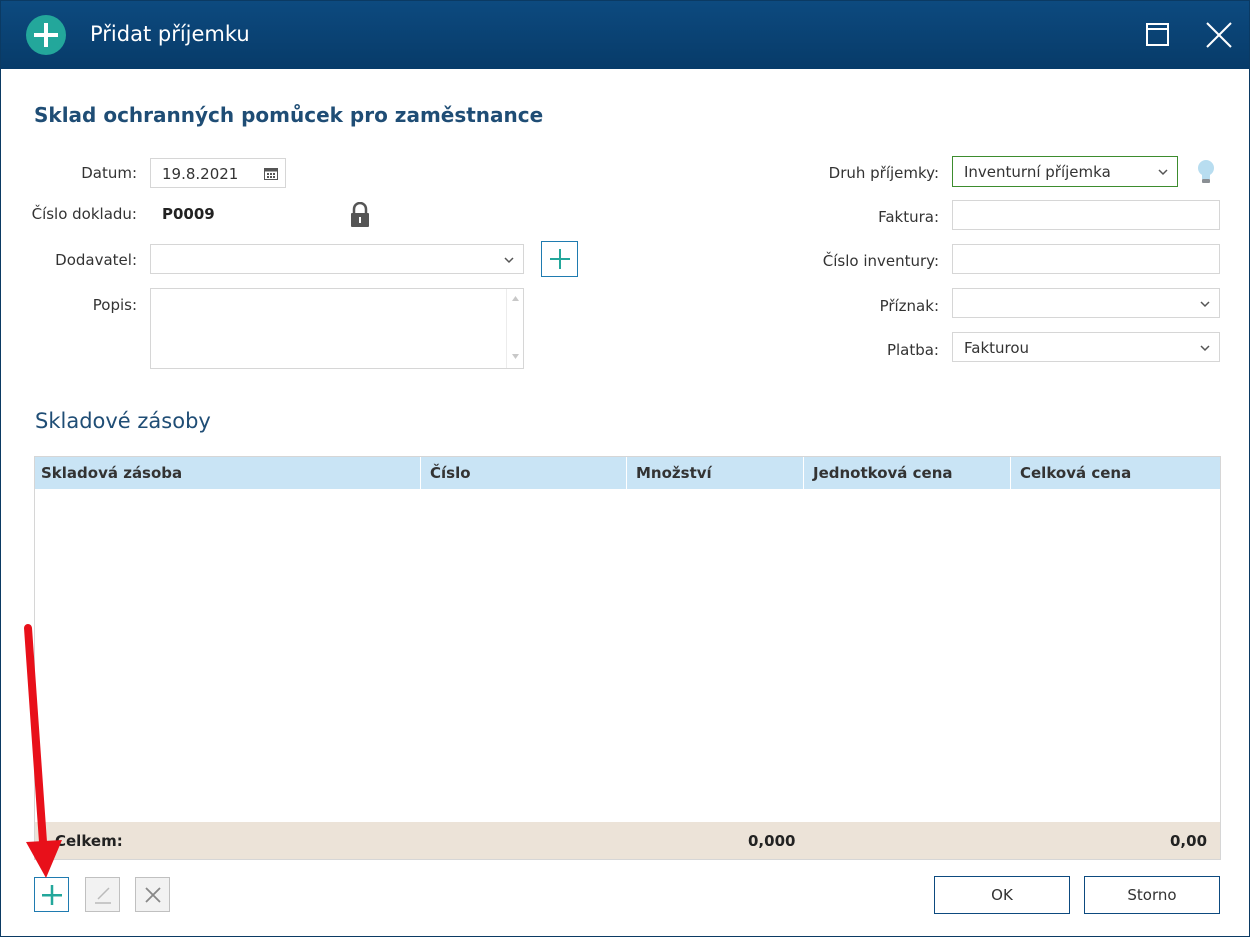 The height and width of the screenshot is (937, 1250). What do you see at coordinates (883, 173) in the screenshot?
I see `receipt-type-label: Druh příjemky:` at bounding box center [883, 173].